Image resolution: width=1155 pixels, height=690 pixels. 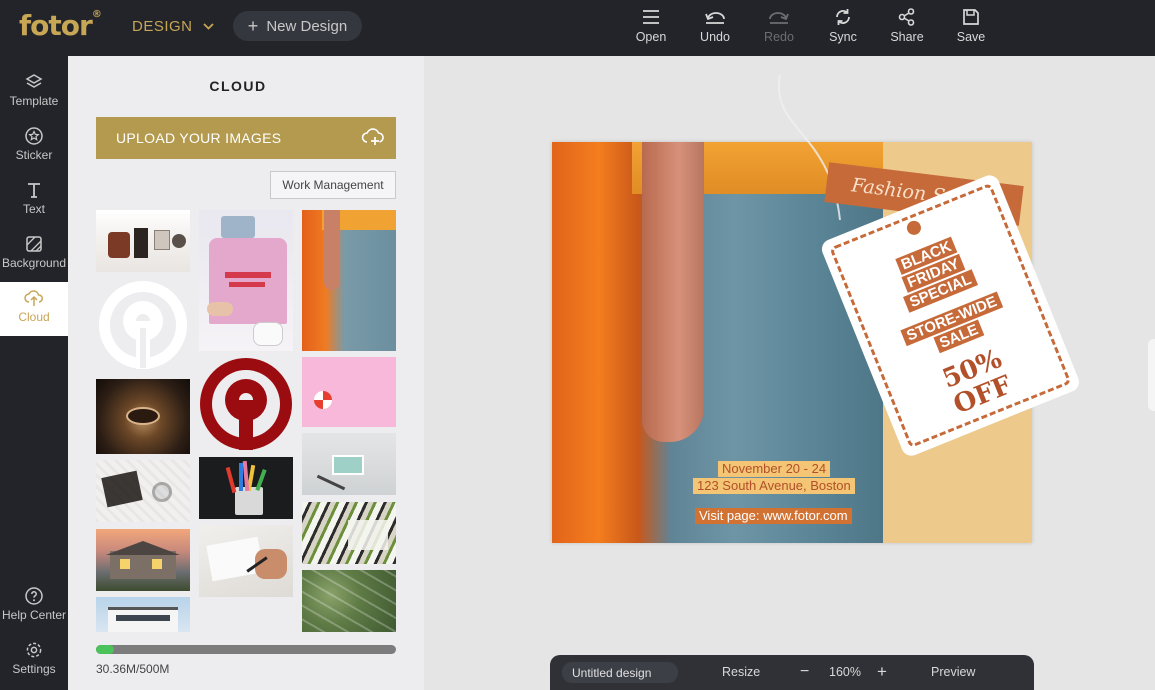 What do you see at coordinates (843, 26) in the screenshot?
I see `sync-button: Sync` at bounding box center [843, 26].